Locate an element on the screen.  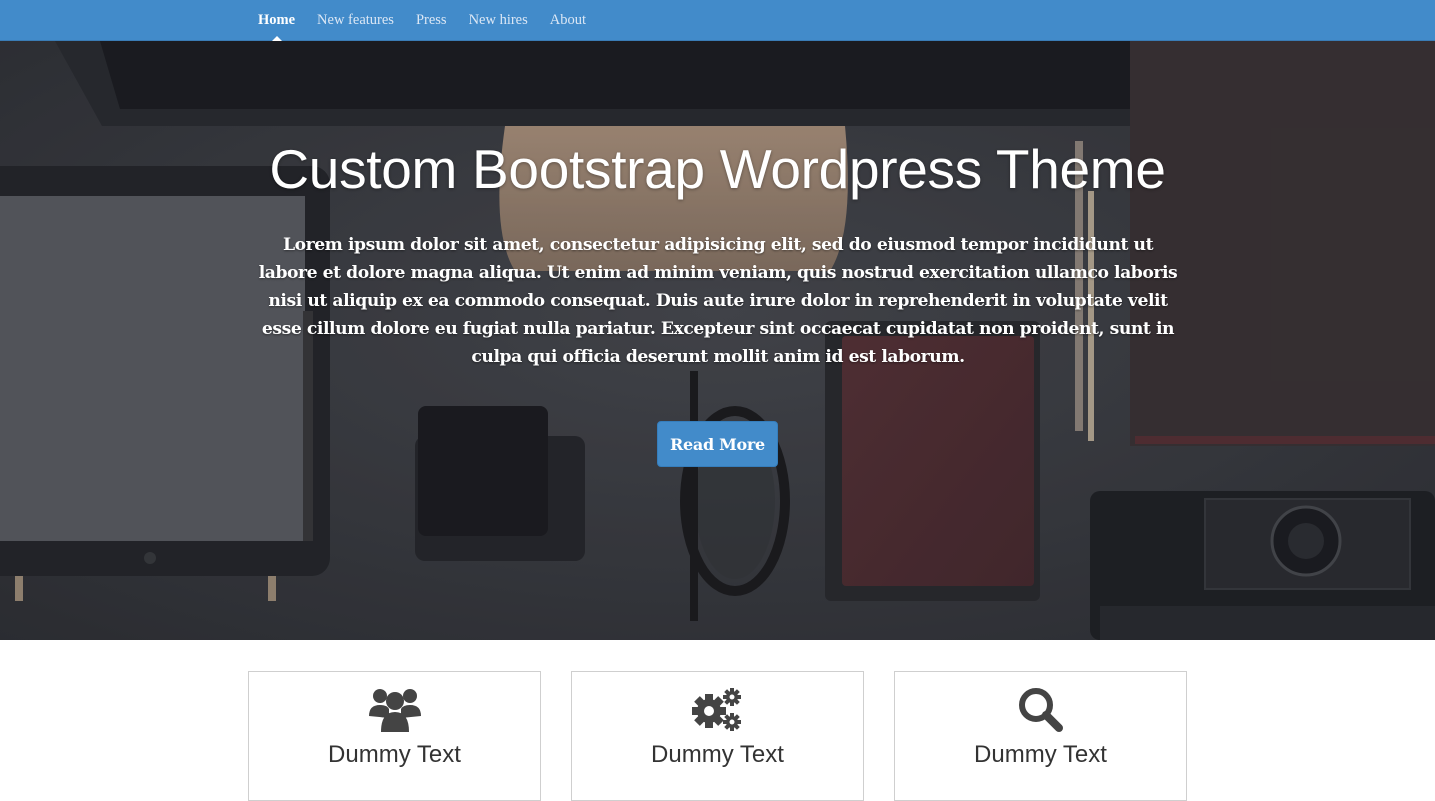
users-icon is located at coordinates (394, 712).